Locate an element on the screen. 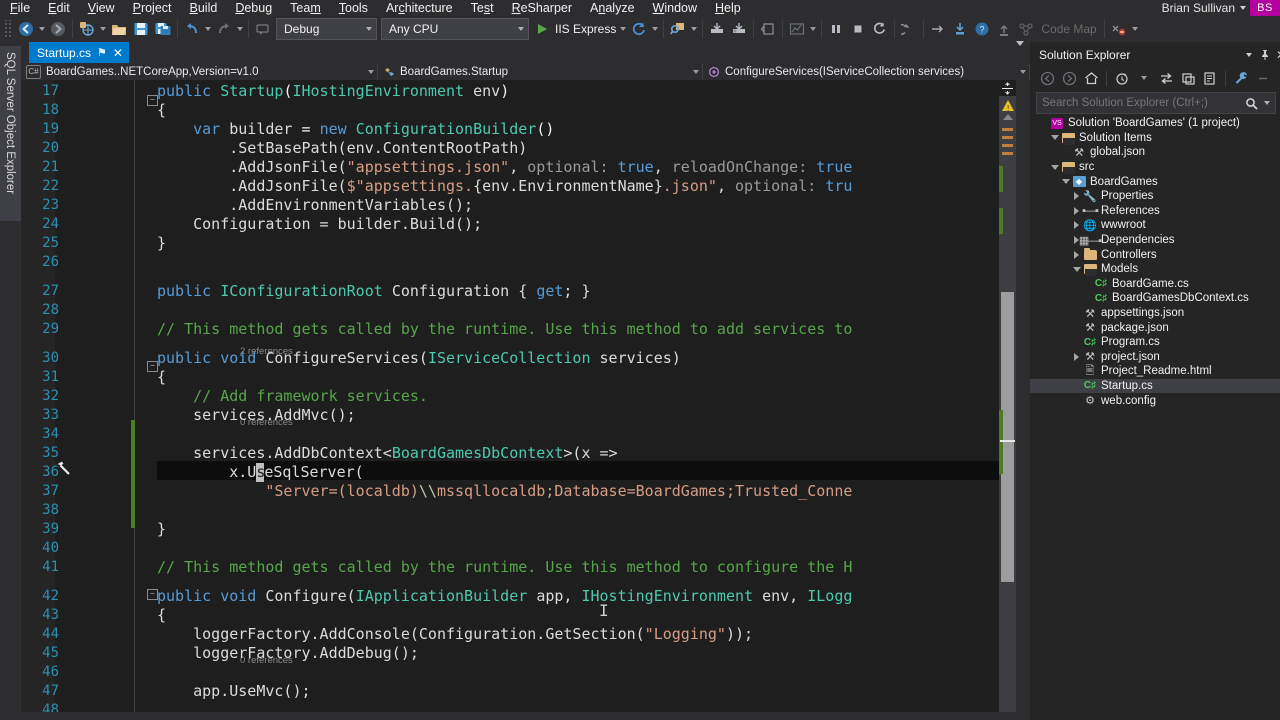 This screenshot has width=1280, height=720. search-input is located at coordinates (1140, 103).